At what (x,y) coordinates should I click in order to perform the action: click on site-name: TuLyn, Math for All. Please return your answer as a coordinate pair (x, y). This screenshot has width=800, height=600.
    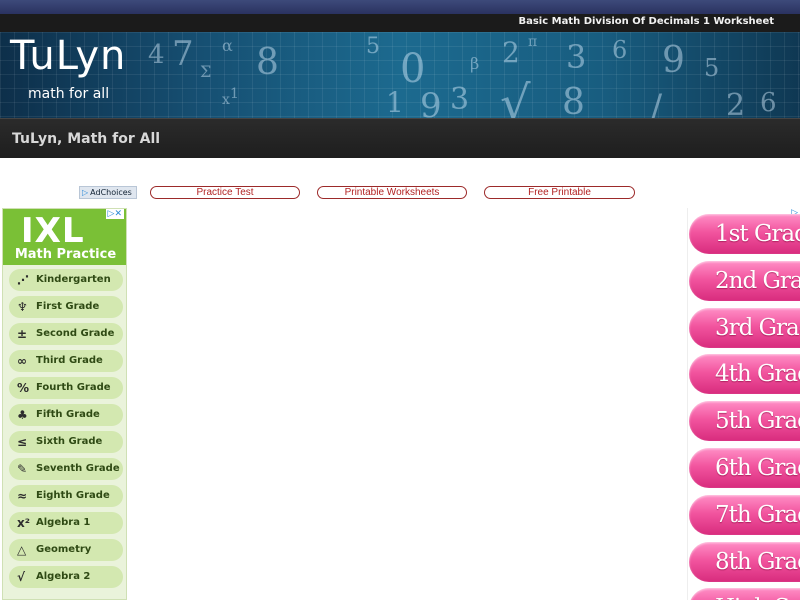
    Looking at the image, I should click on (86, 139).